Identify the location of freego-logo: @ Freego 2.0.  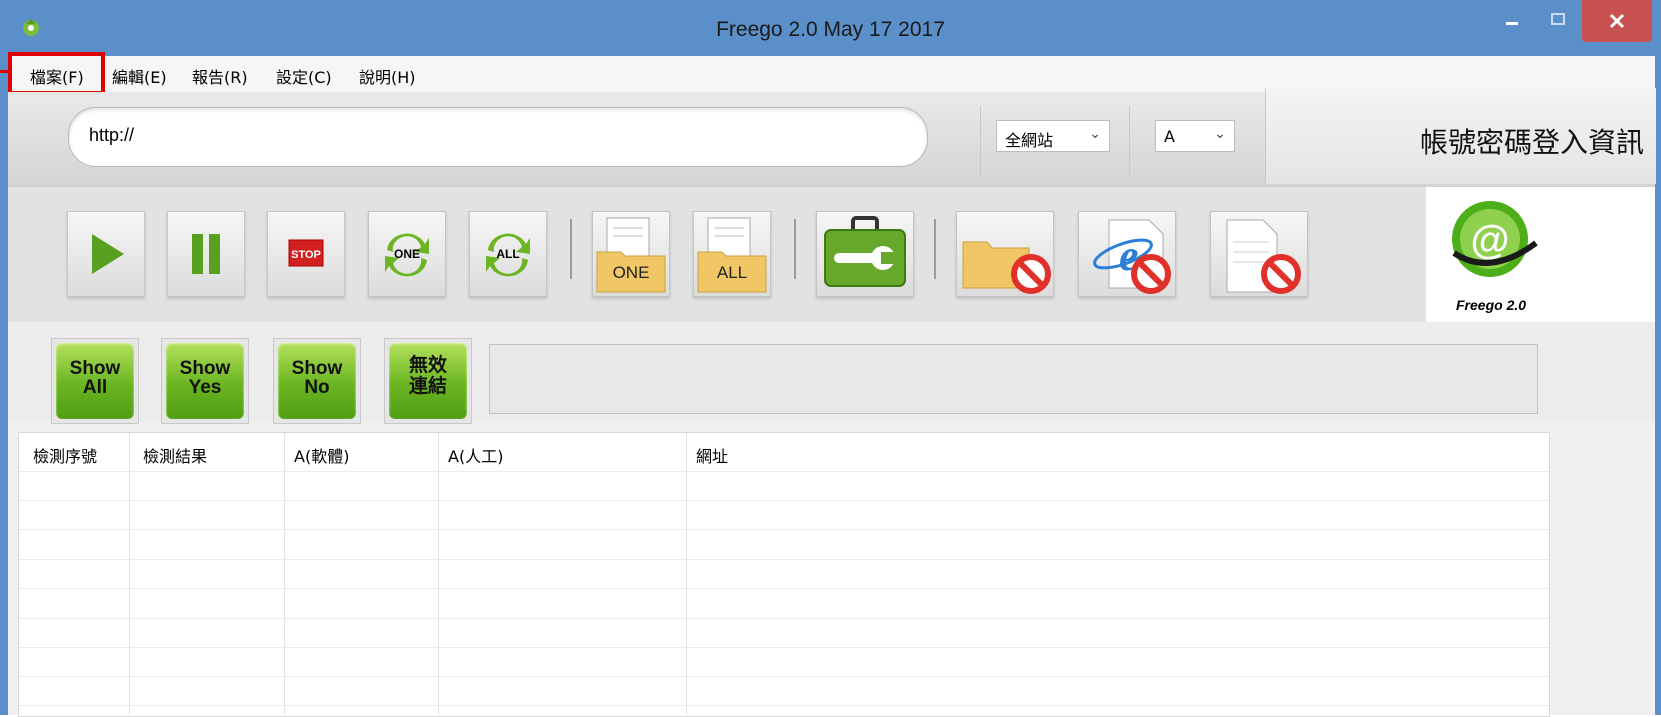
(1540, 254).